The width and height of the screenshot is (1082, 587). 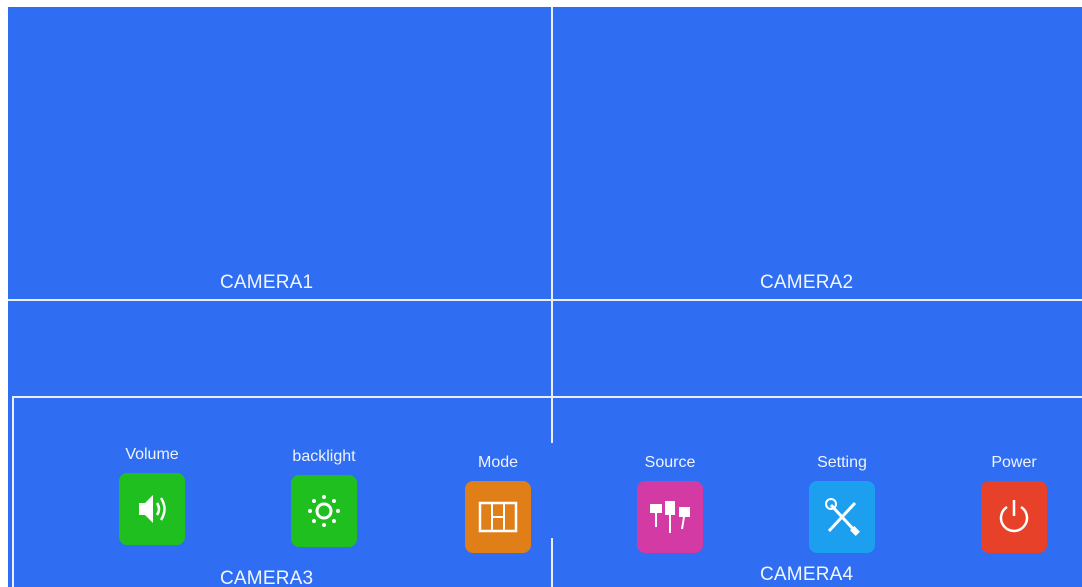 I want to click on menu-divider-gap, so click(x=557, y=490).